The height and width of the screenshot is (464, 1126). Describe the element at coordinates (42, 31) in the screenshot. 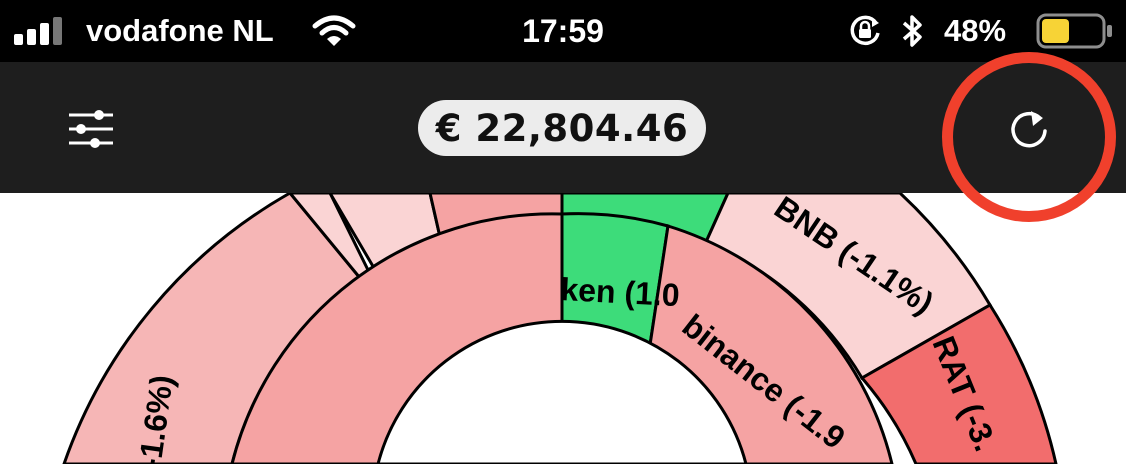

I see `signal-bars-icon` at that location.